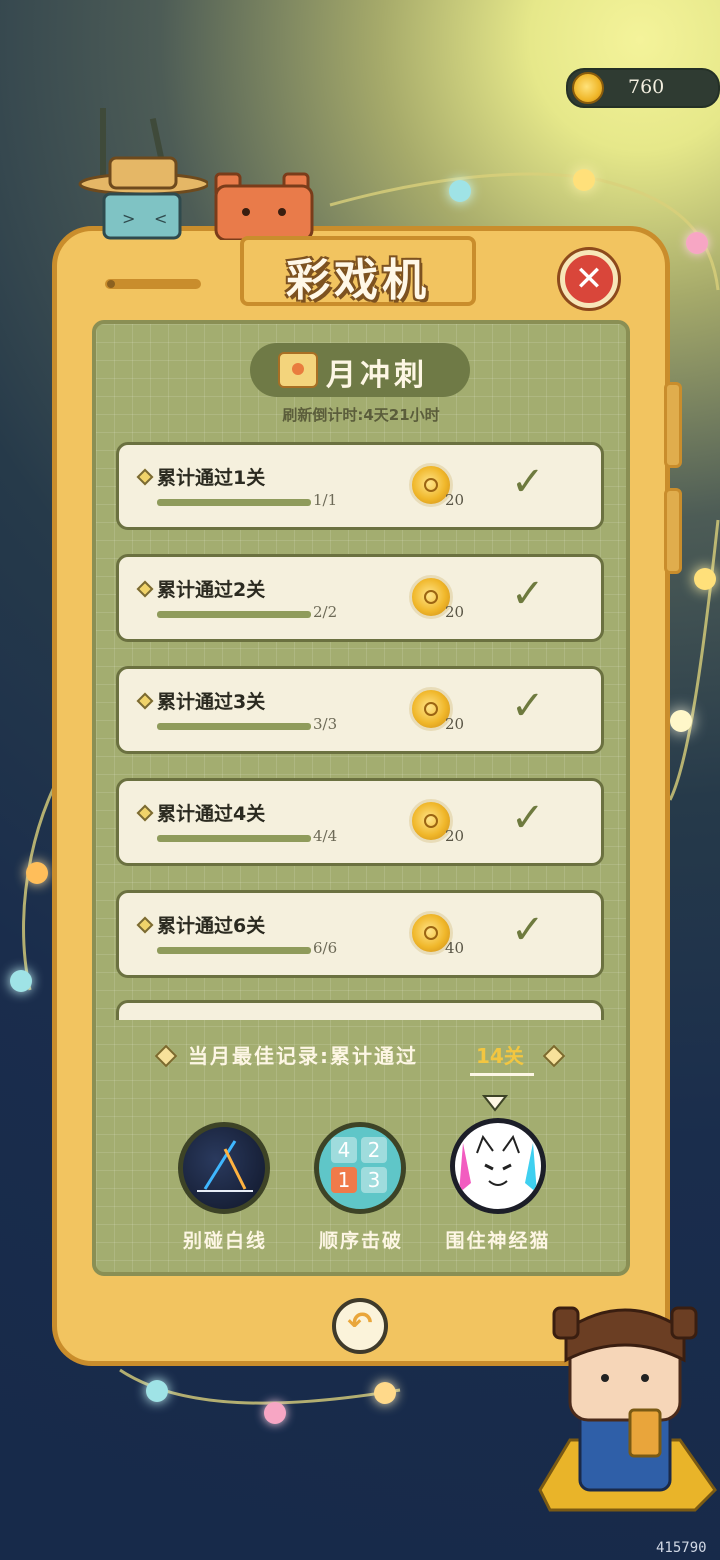 The height and width of the screenshot is (1560, 720). I want to click on close-button: ✕, so click(589, 279).